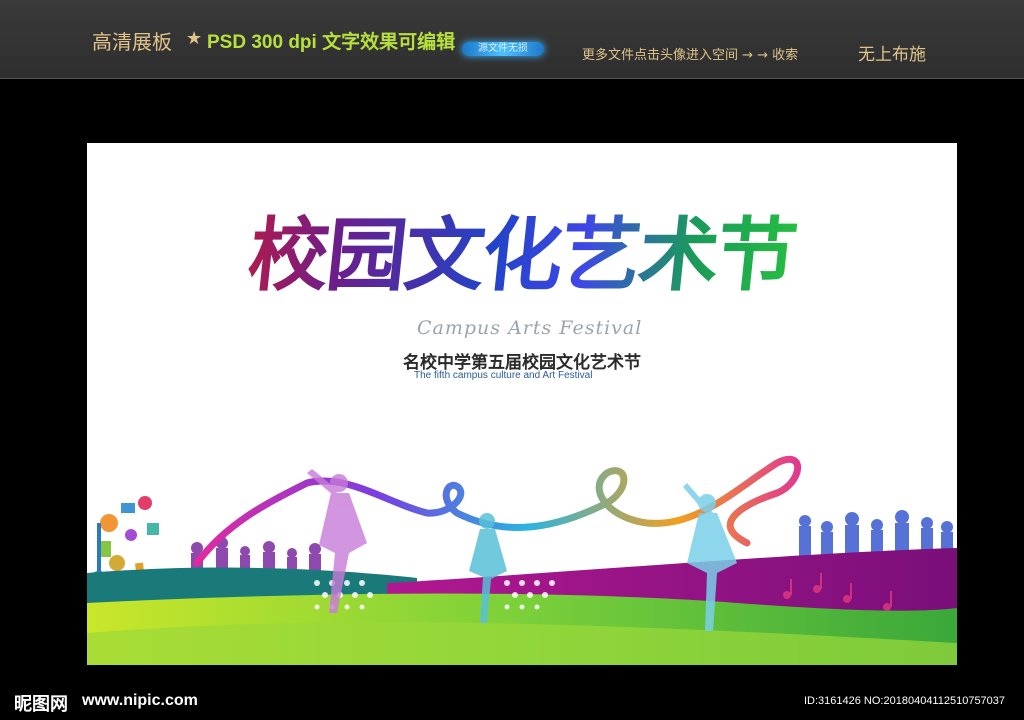  What do you see at coordinates (522, 255) in the screenshot?
I see `poster-title: 校园文化艺术节` at bounding box center [522, 255].